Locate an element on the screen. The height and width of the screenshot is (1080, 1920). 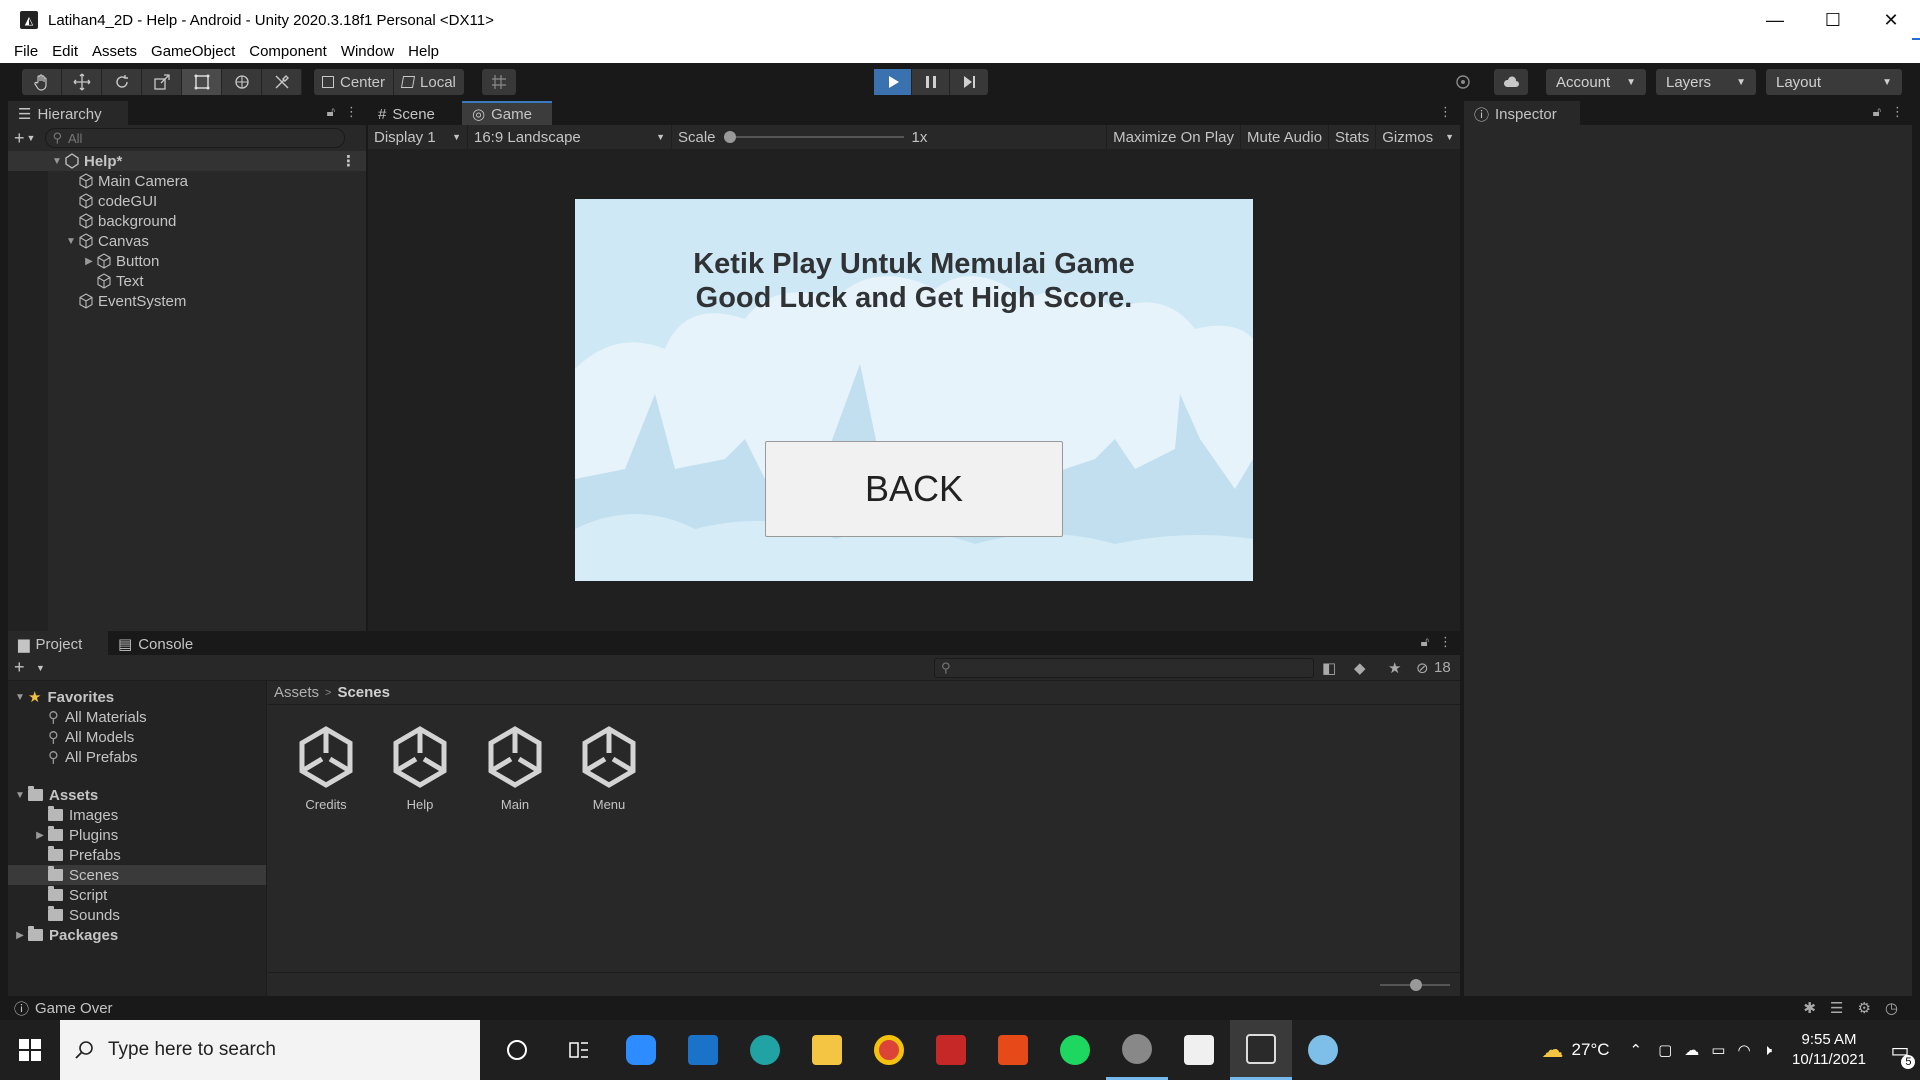
debug-mode-icon: ✱ is located at coordinates (1809, 1008).